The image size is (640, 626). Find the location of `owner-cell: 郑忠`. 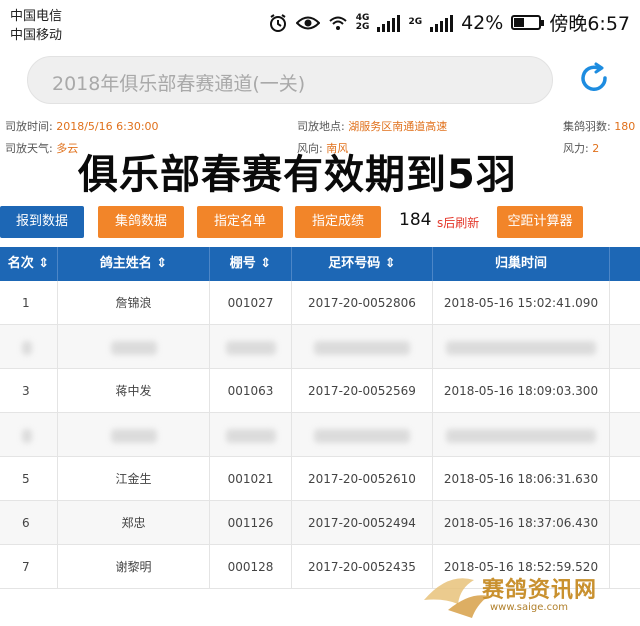

owner-cell: 郑忠 is located at coordinates (134, 523).